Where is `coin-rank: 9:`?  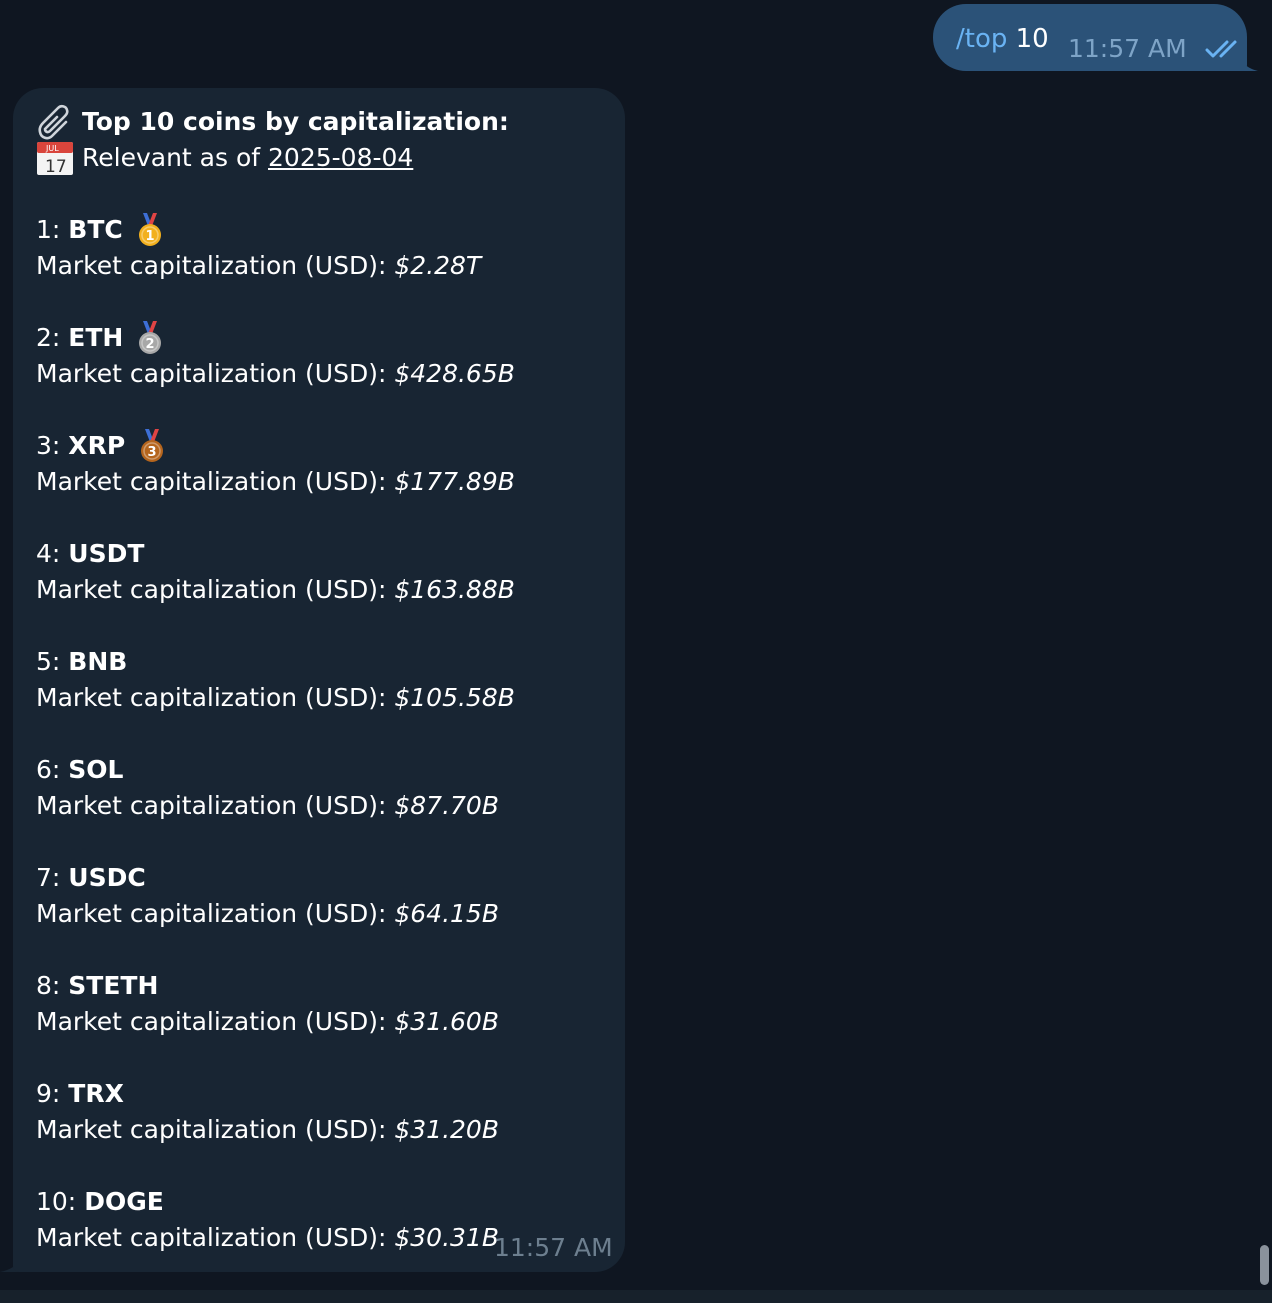 coin-rank: 9: is located at coordinates (48, 1093).